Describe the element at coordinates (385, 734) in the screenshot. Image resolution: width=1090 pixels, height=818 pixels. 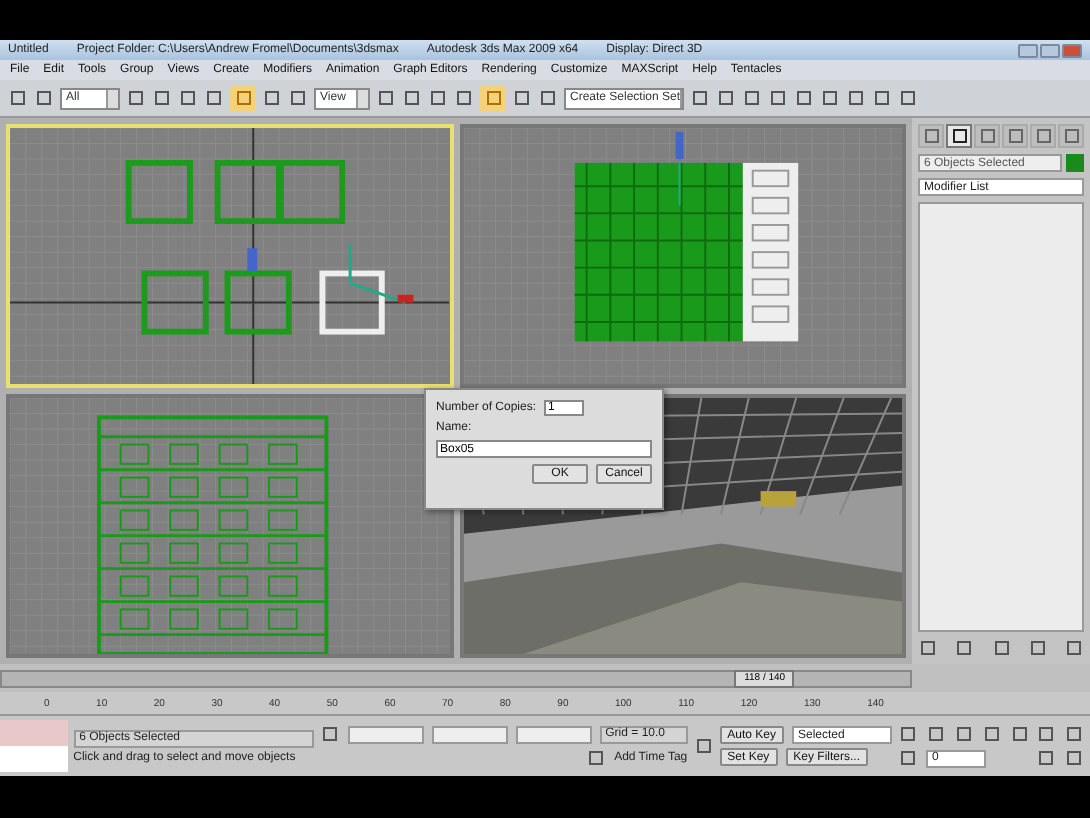
I see `x-field` at that location.